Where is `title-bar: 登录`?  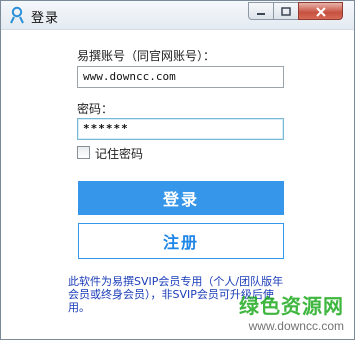
title-bar: 登录 is located at coordinates (177, 15).